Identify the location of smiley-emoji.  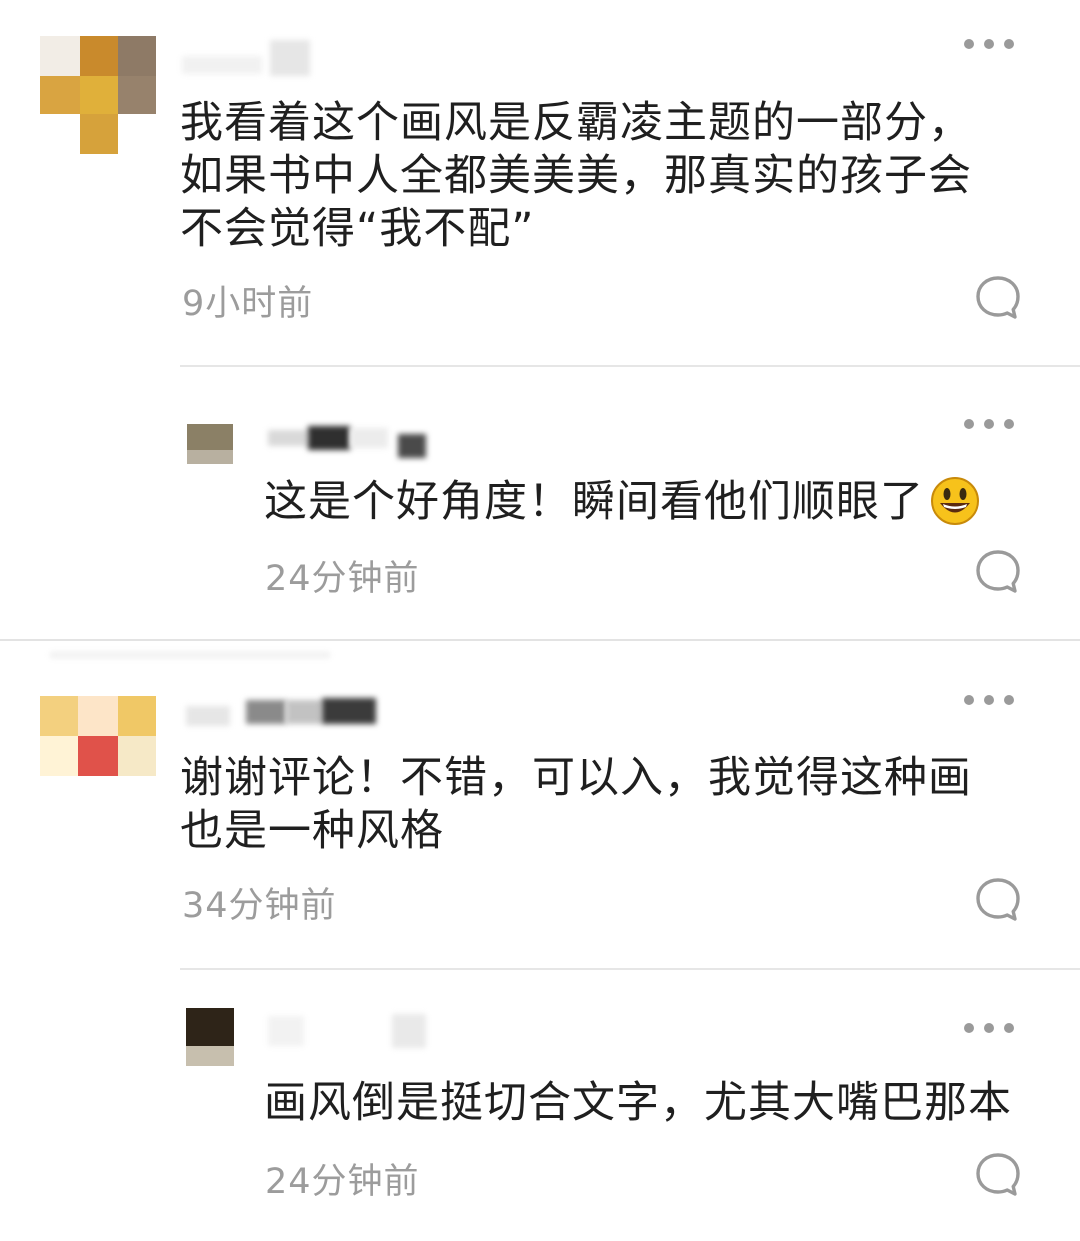
(955, 501).